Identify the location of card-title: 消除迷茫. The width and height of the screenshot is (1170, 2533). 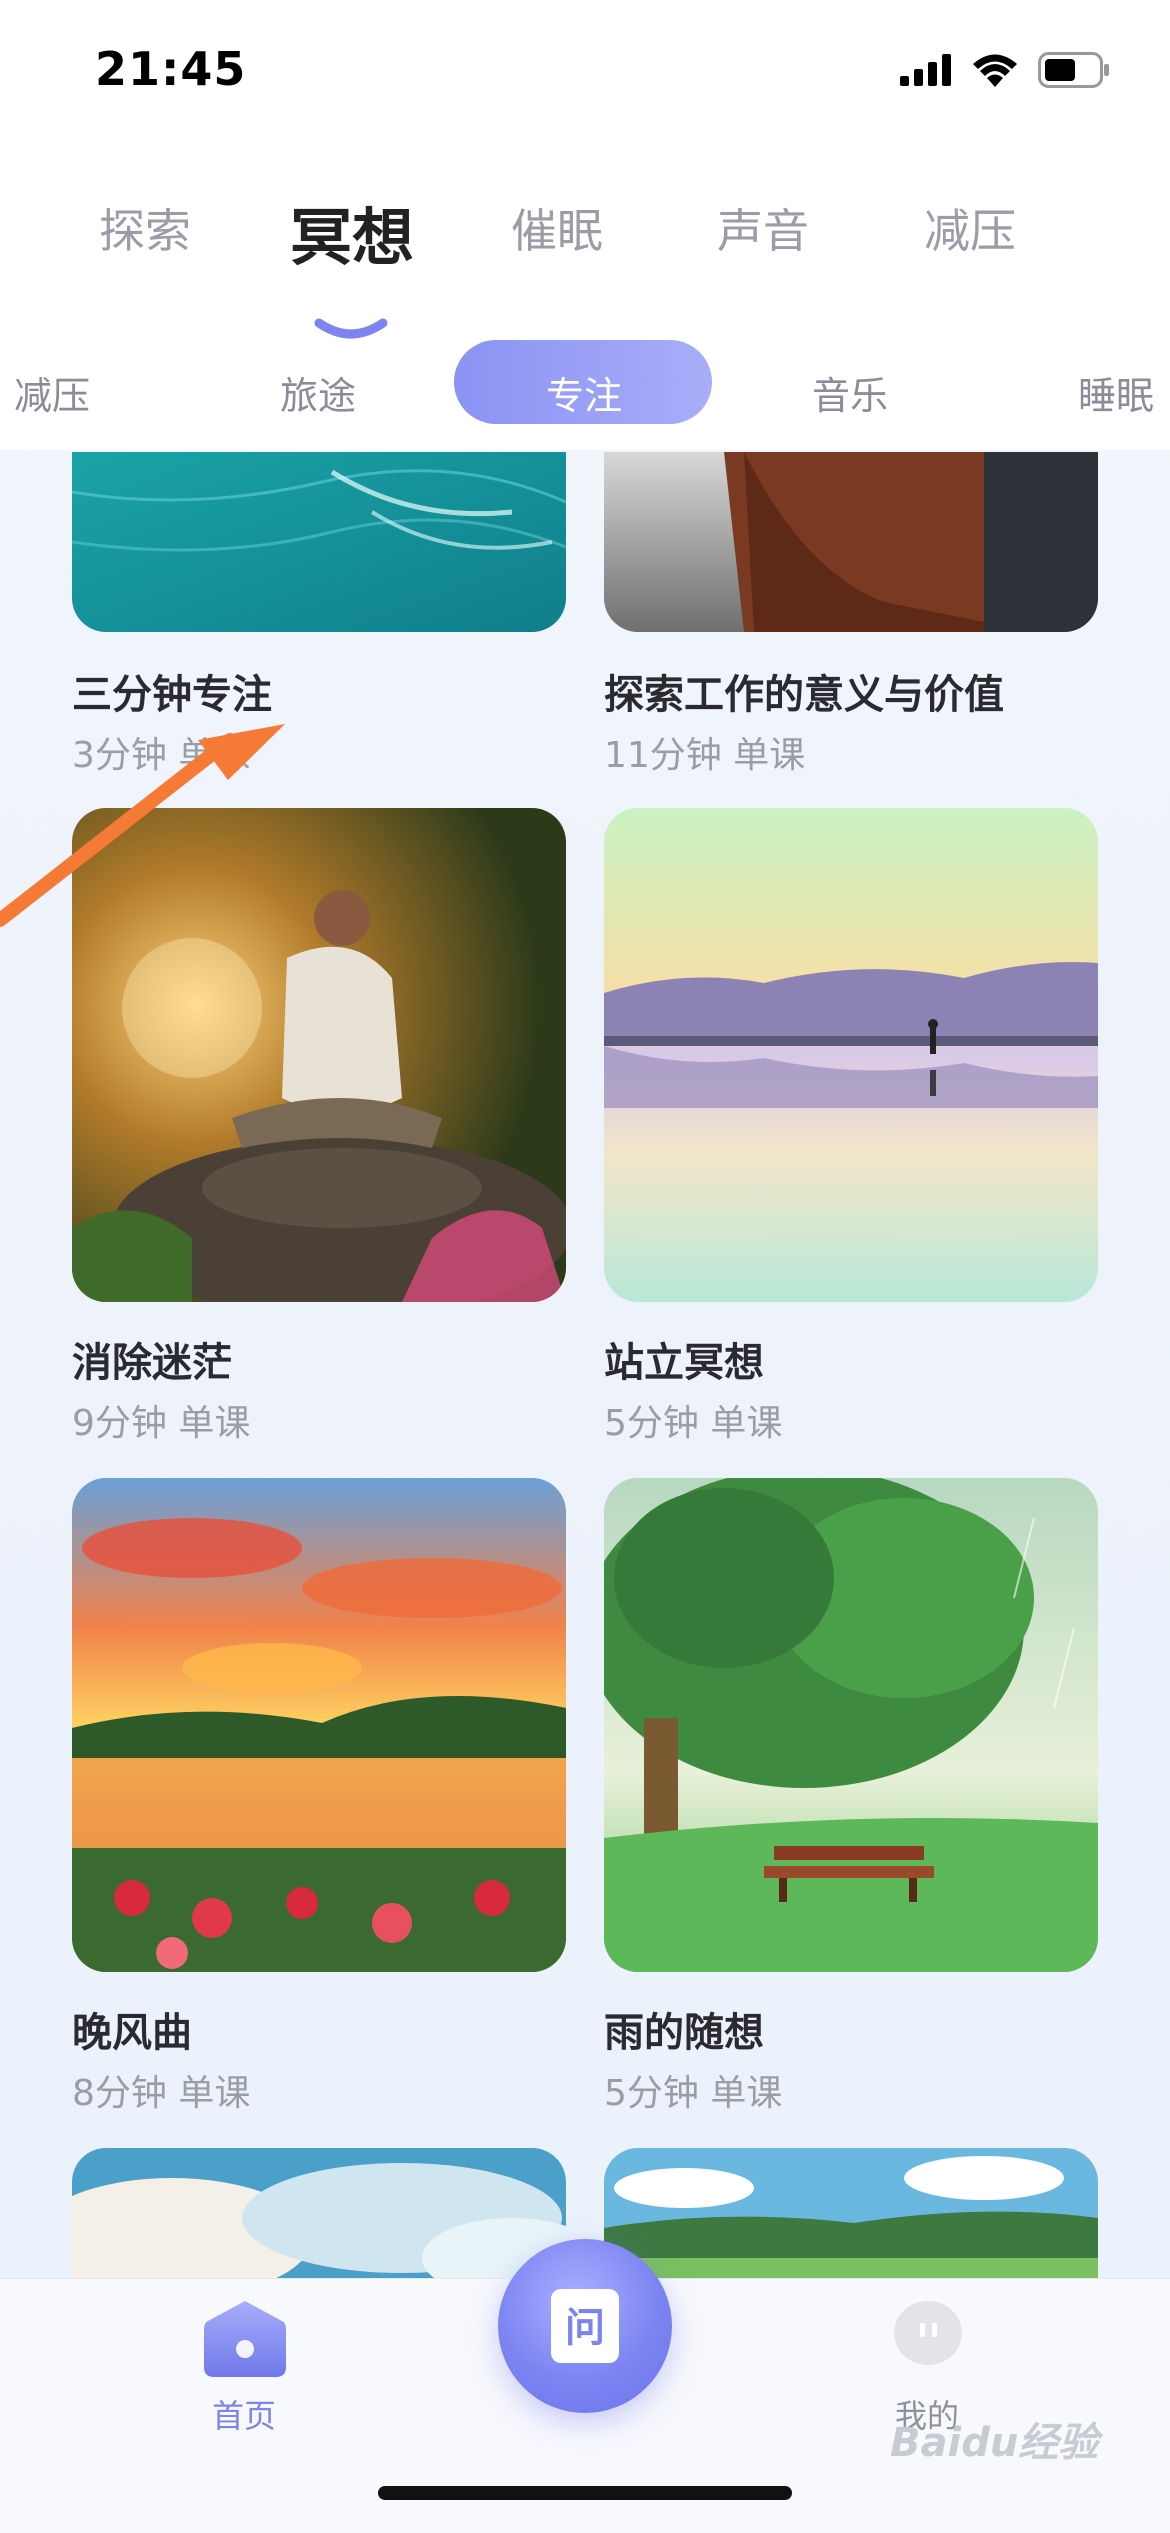
(152, 1363).